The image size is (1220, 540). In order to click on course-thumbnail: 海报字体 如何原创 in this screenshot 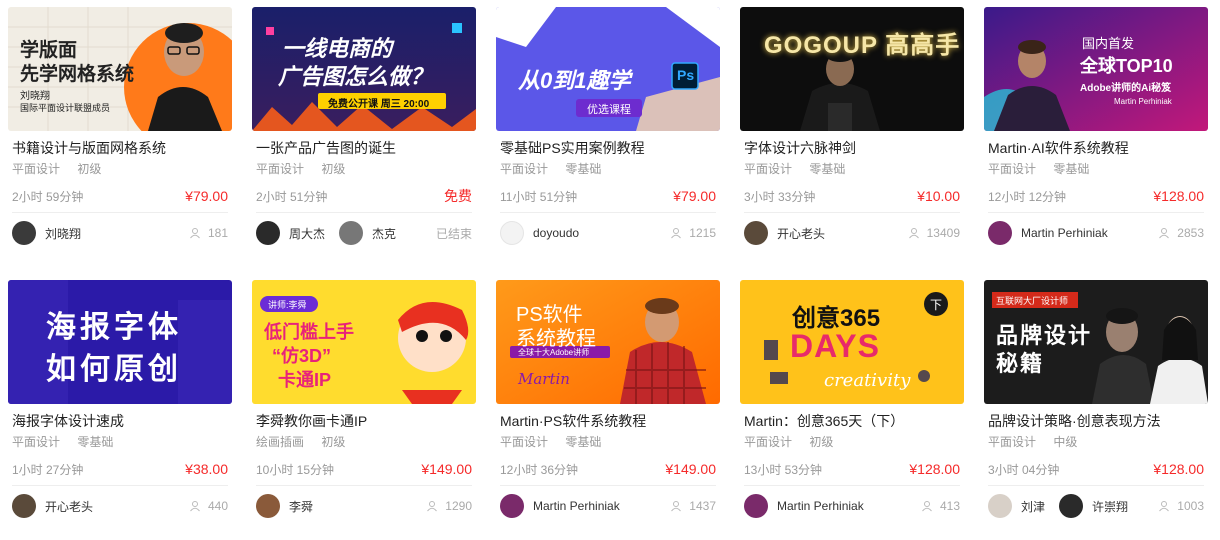, I will do `click(120, 342)`.